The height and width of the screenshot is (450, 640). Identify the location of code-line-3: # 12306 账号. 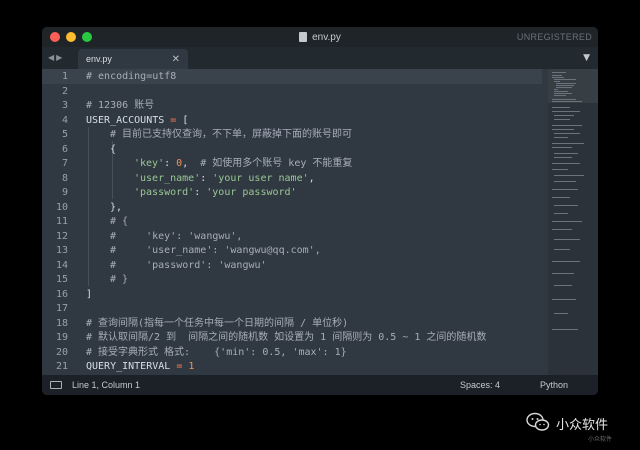
(120, 105).